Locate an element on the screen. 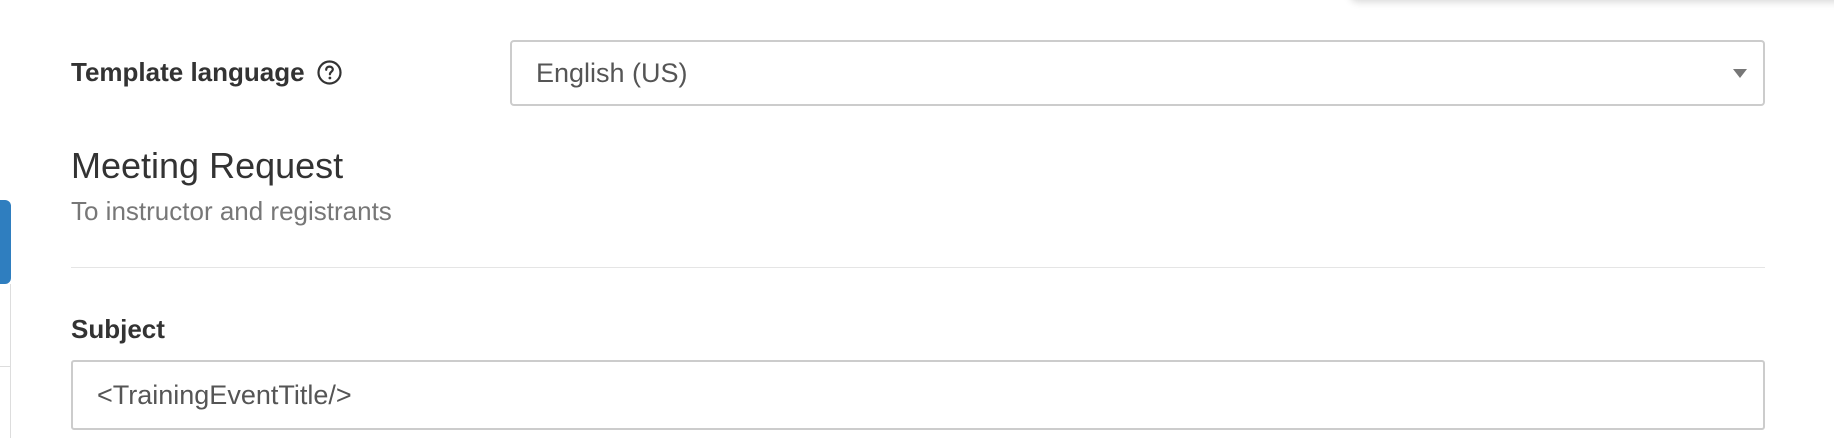 The width and height of the screenshot is (1834, 438). subject-input is located at coordinates (918, 395).